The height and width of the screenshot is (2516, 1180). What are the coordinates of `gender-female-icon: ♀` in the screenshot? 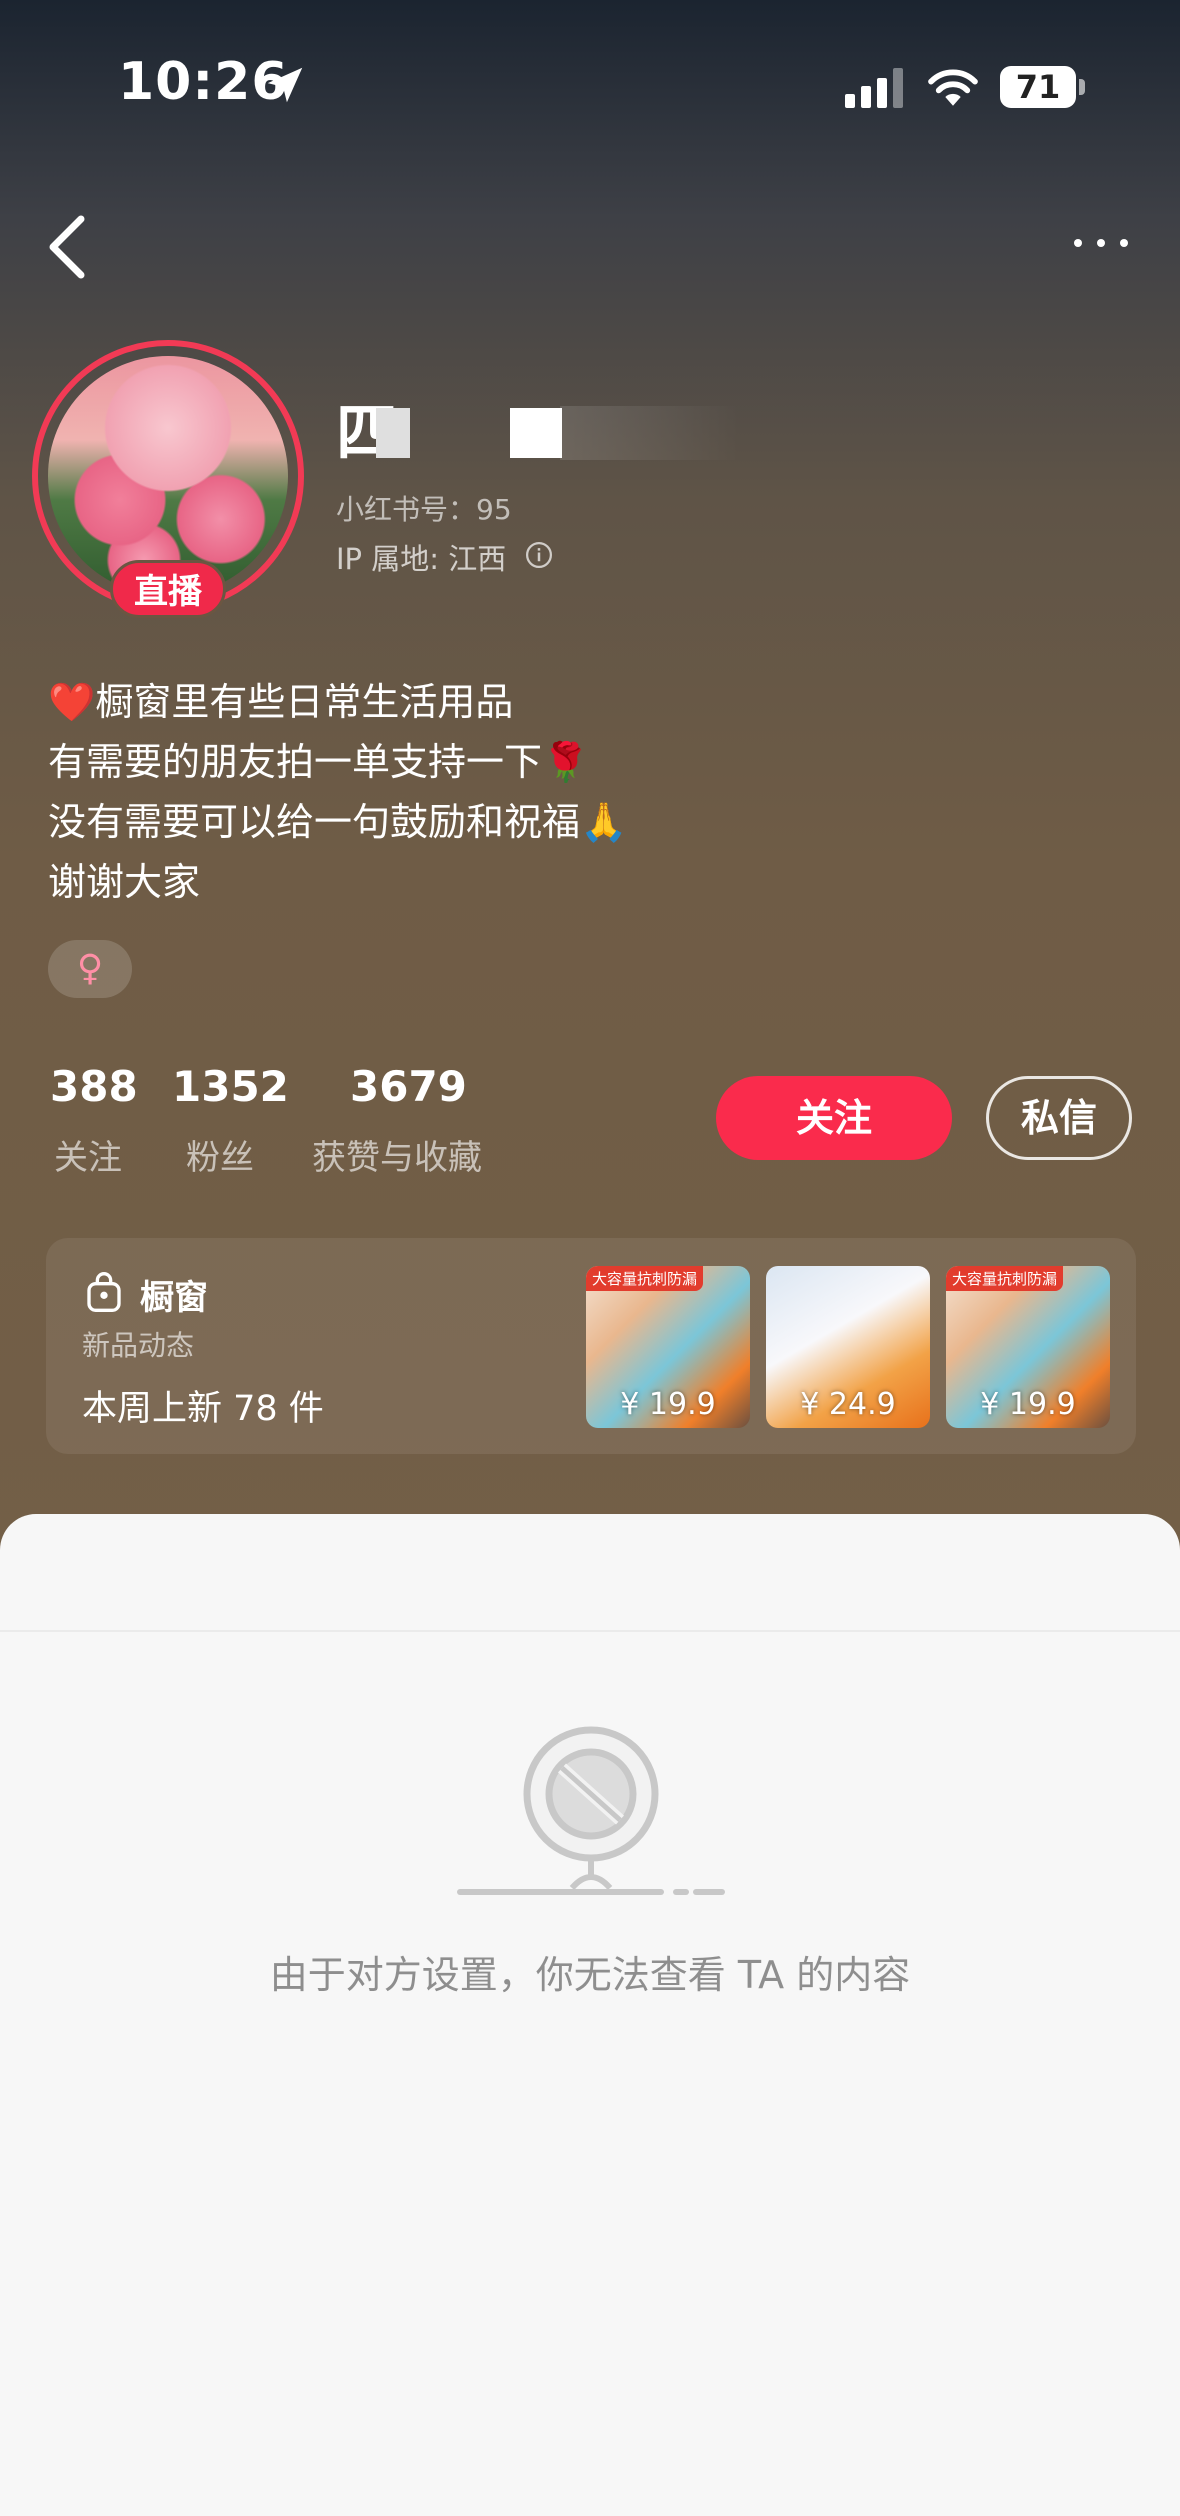 It's located at (90, 969).